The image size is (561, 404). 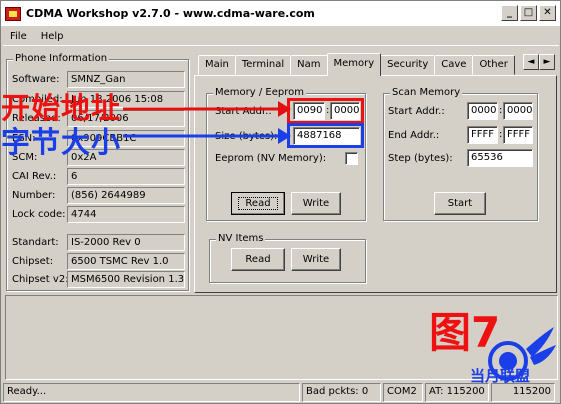 I want to click on nv-write-label: Write, so click(x=316, y=259).